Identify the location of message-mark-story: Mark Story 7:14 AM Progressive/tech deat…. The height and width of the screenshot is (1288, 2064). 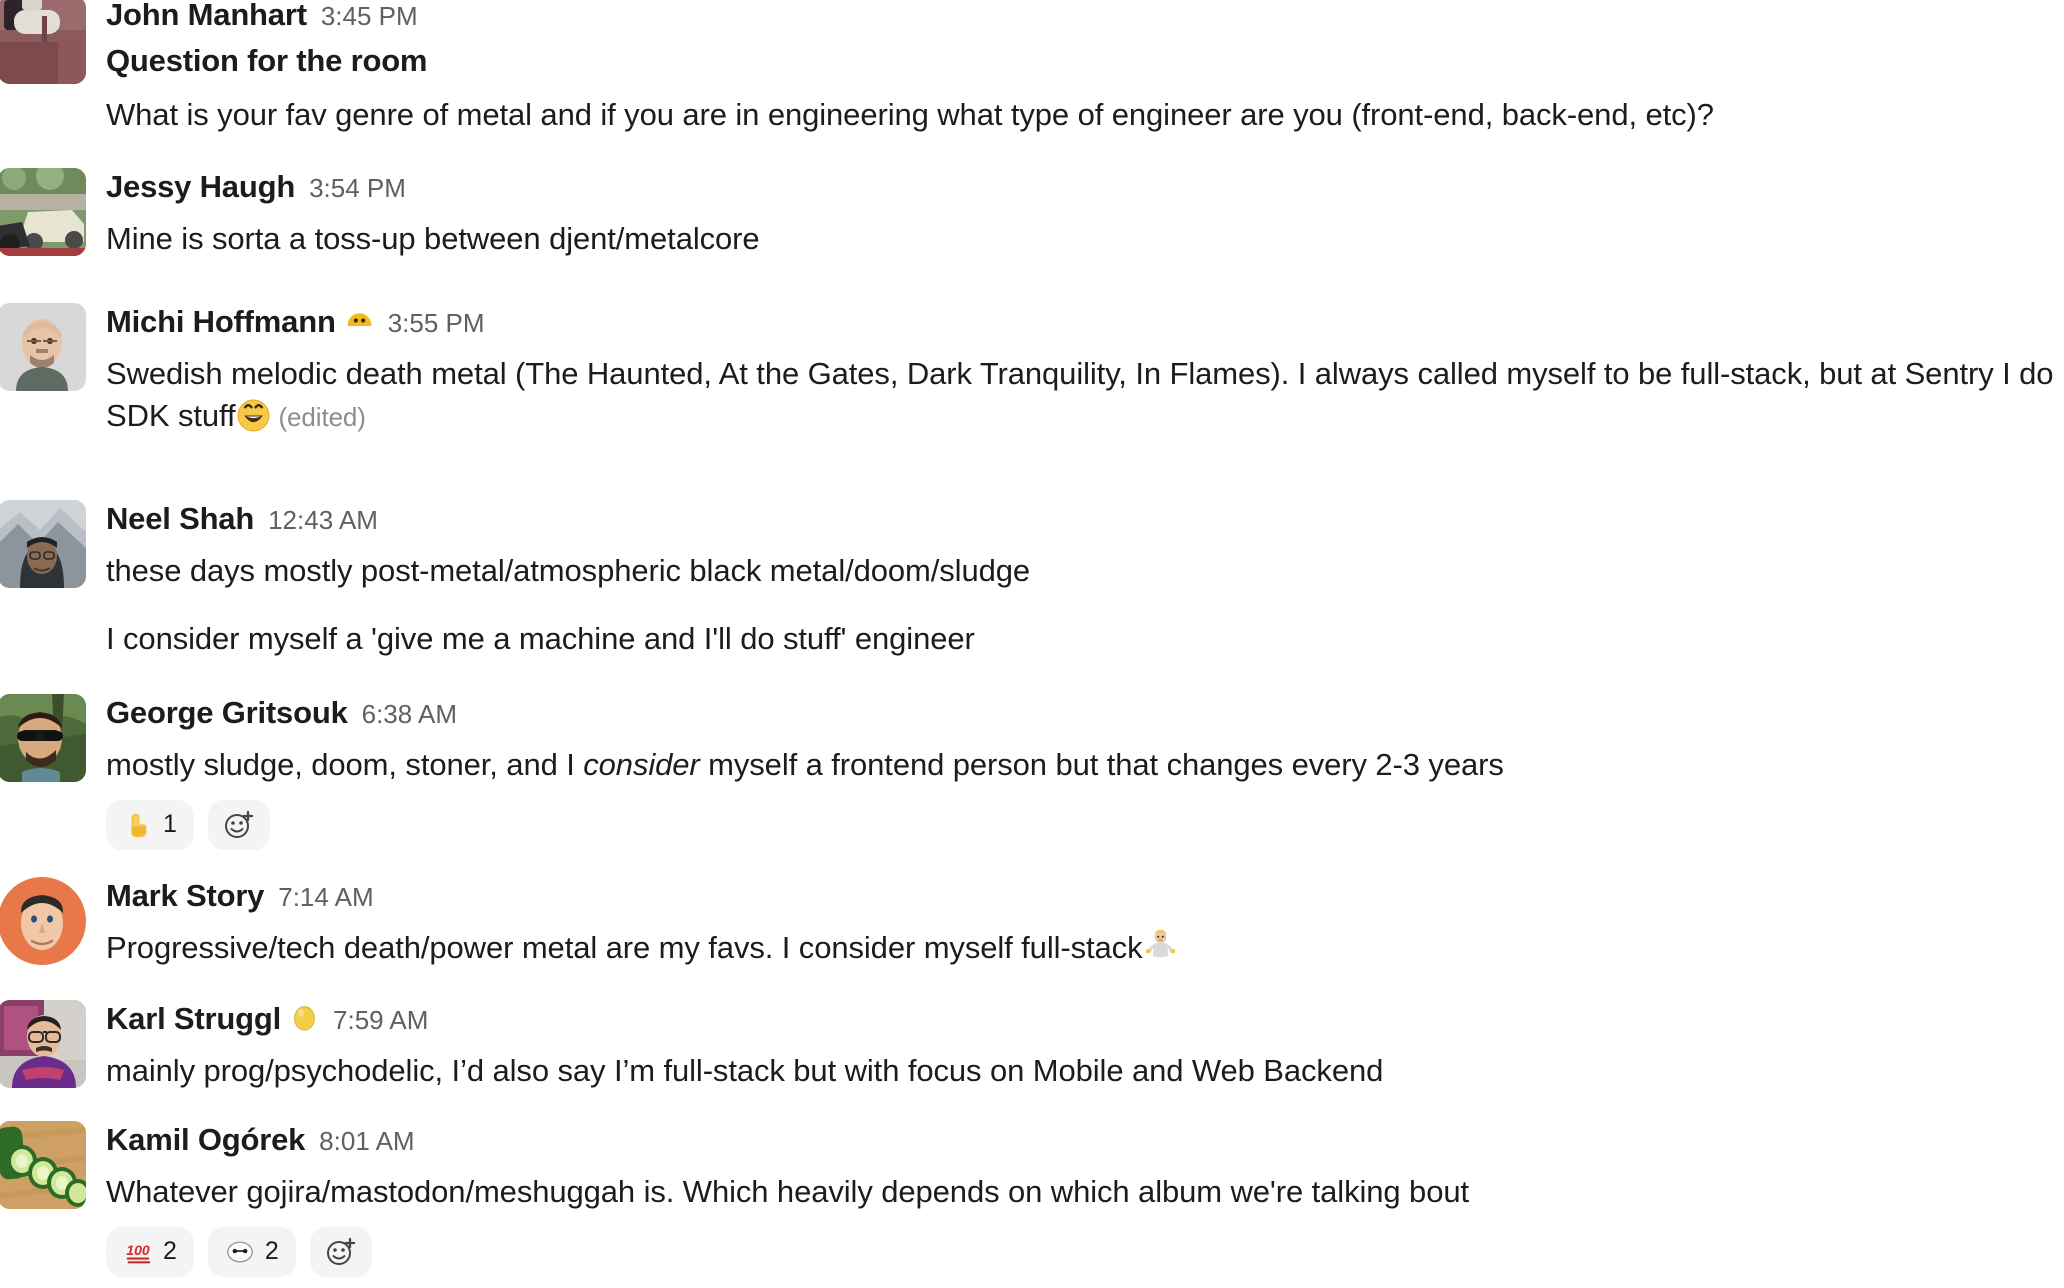
(1032, 923).